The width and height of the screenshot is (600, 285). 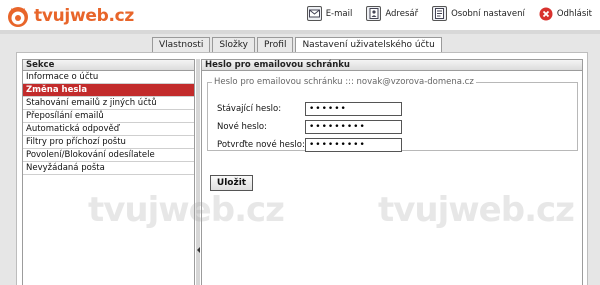 What do you see at coordinates (353, 109) in the screenshot?
I see `current-password-field` at bounding box center [353, 109].